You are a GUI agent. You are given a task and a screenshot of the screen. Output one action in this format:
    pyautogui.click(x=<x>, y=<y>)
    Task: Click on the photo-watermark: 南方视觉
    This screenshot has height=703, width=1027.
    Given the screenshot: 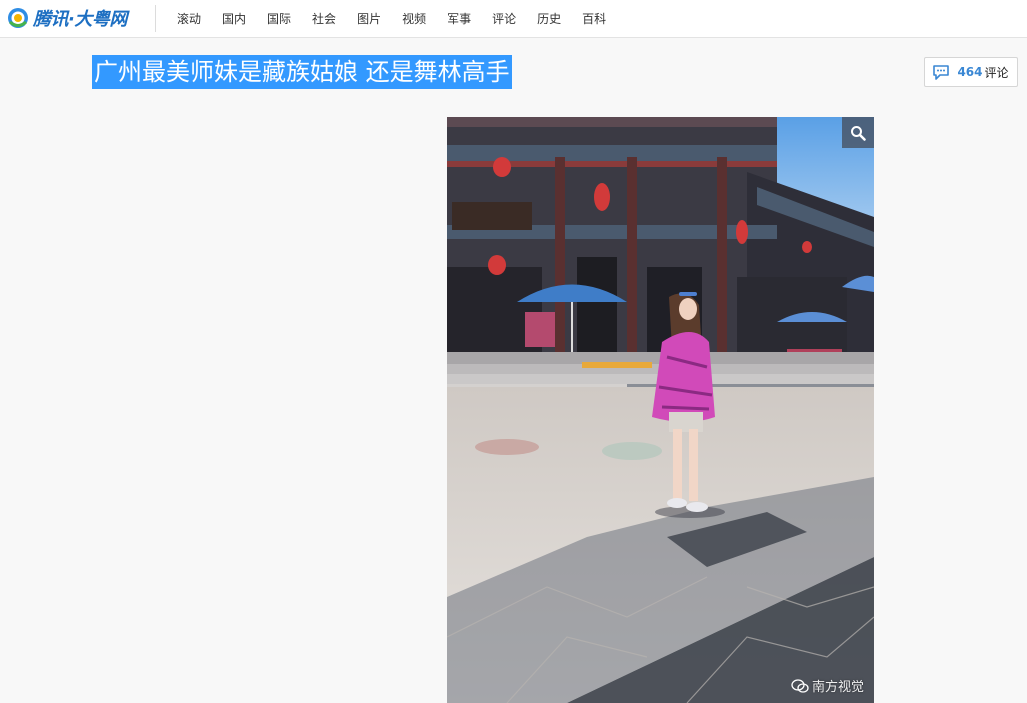 What is the action you would take?
    pyautogui.click(x=827, y=685)
    